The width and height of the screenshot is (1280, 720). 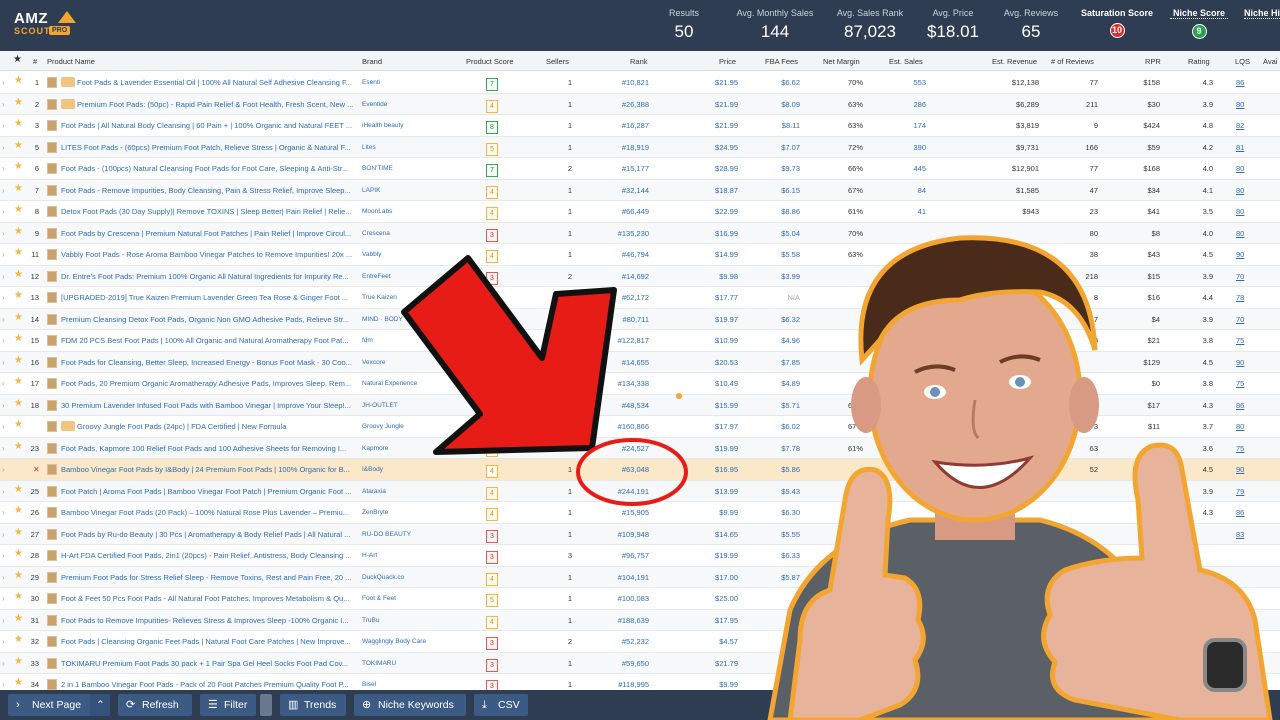 What do you see at coordinates (1199, 23) in the screenshot?
I see `stat-niche-score: Niche Score 9` at bounding box center [1199, 23].